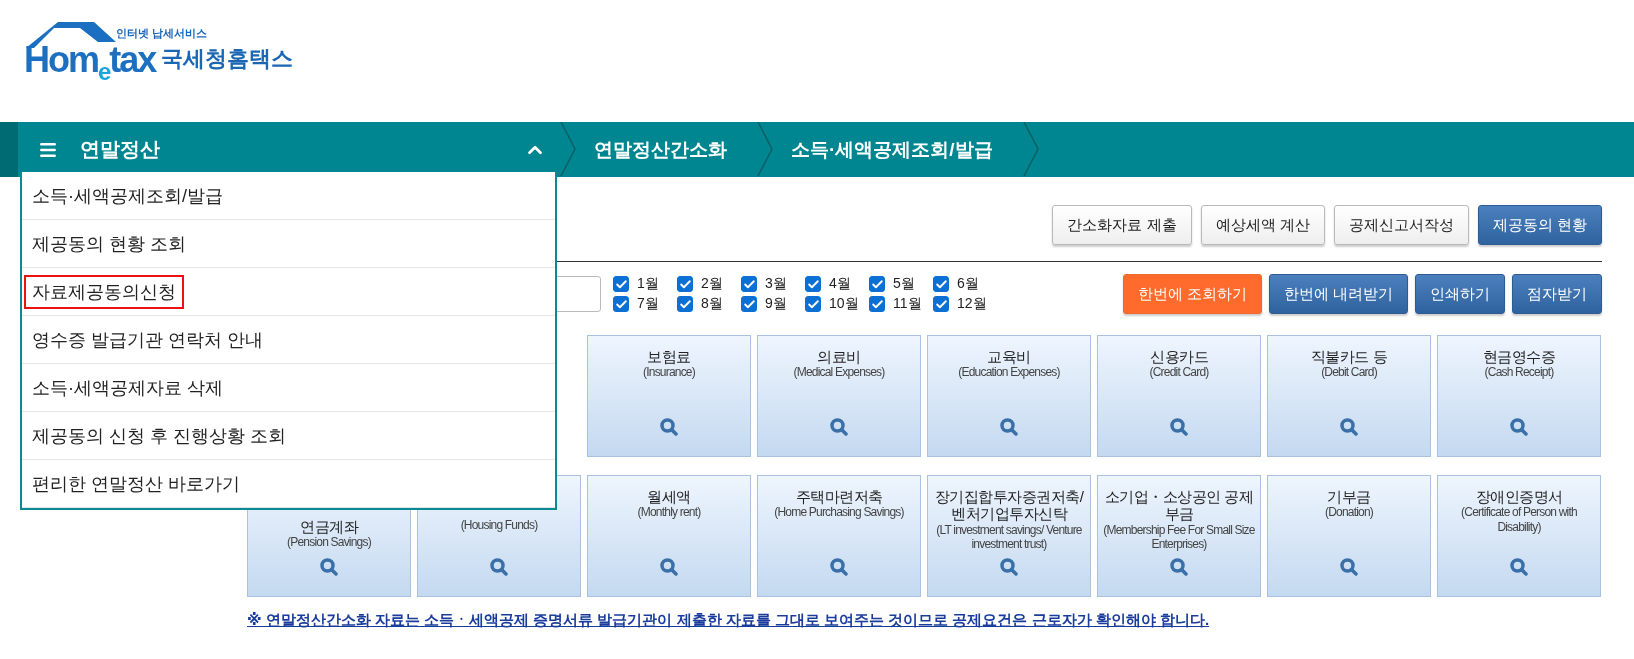 This screenshot has width=1634, height=659. What do you see at coordinates (1179, 372) in the screenshot?
I see `card-subtitle: (Credit Card)` at bounding box center [1179, 372].